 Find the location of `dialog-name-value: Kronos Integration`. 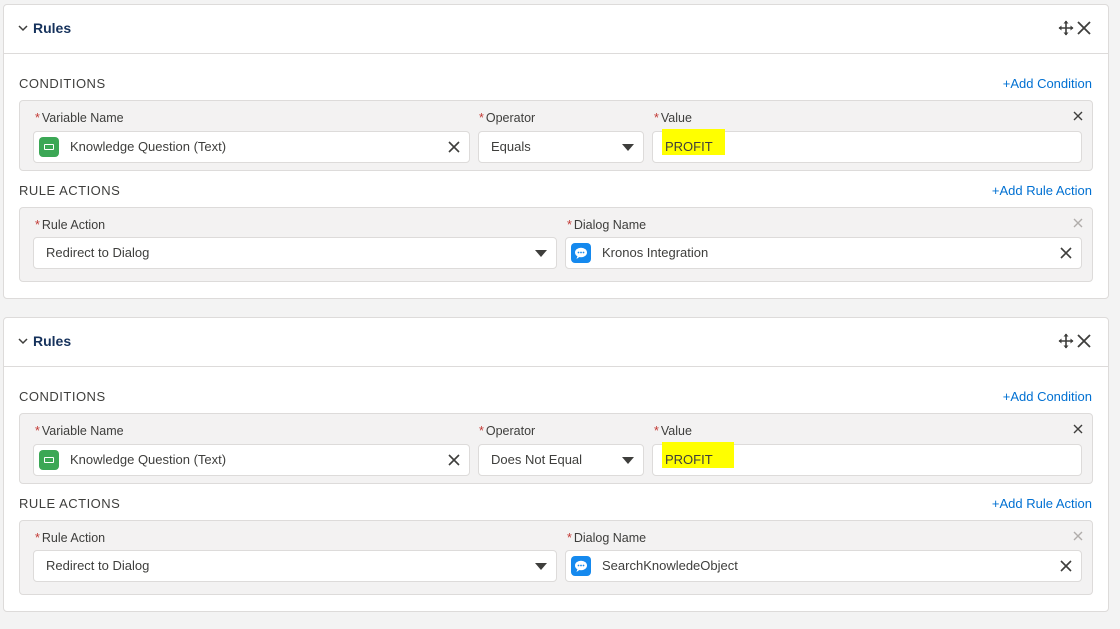

dialog-name-value: Kronos Integration is located at coordinates (655, 252).